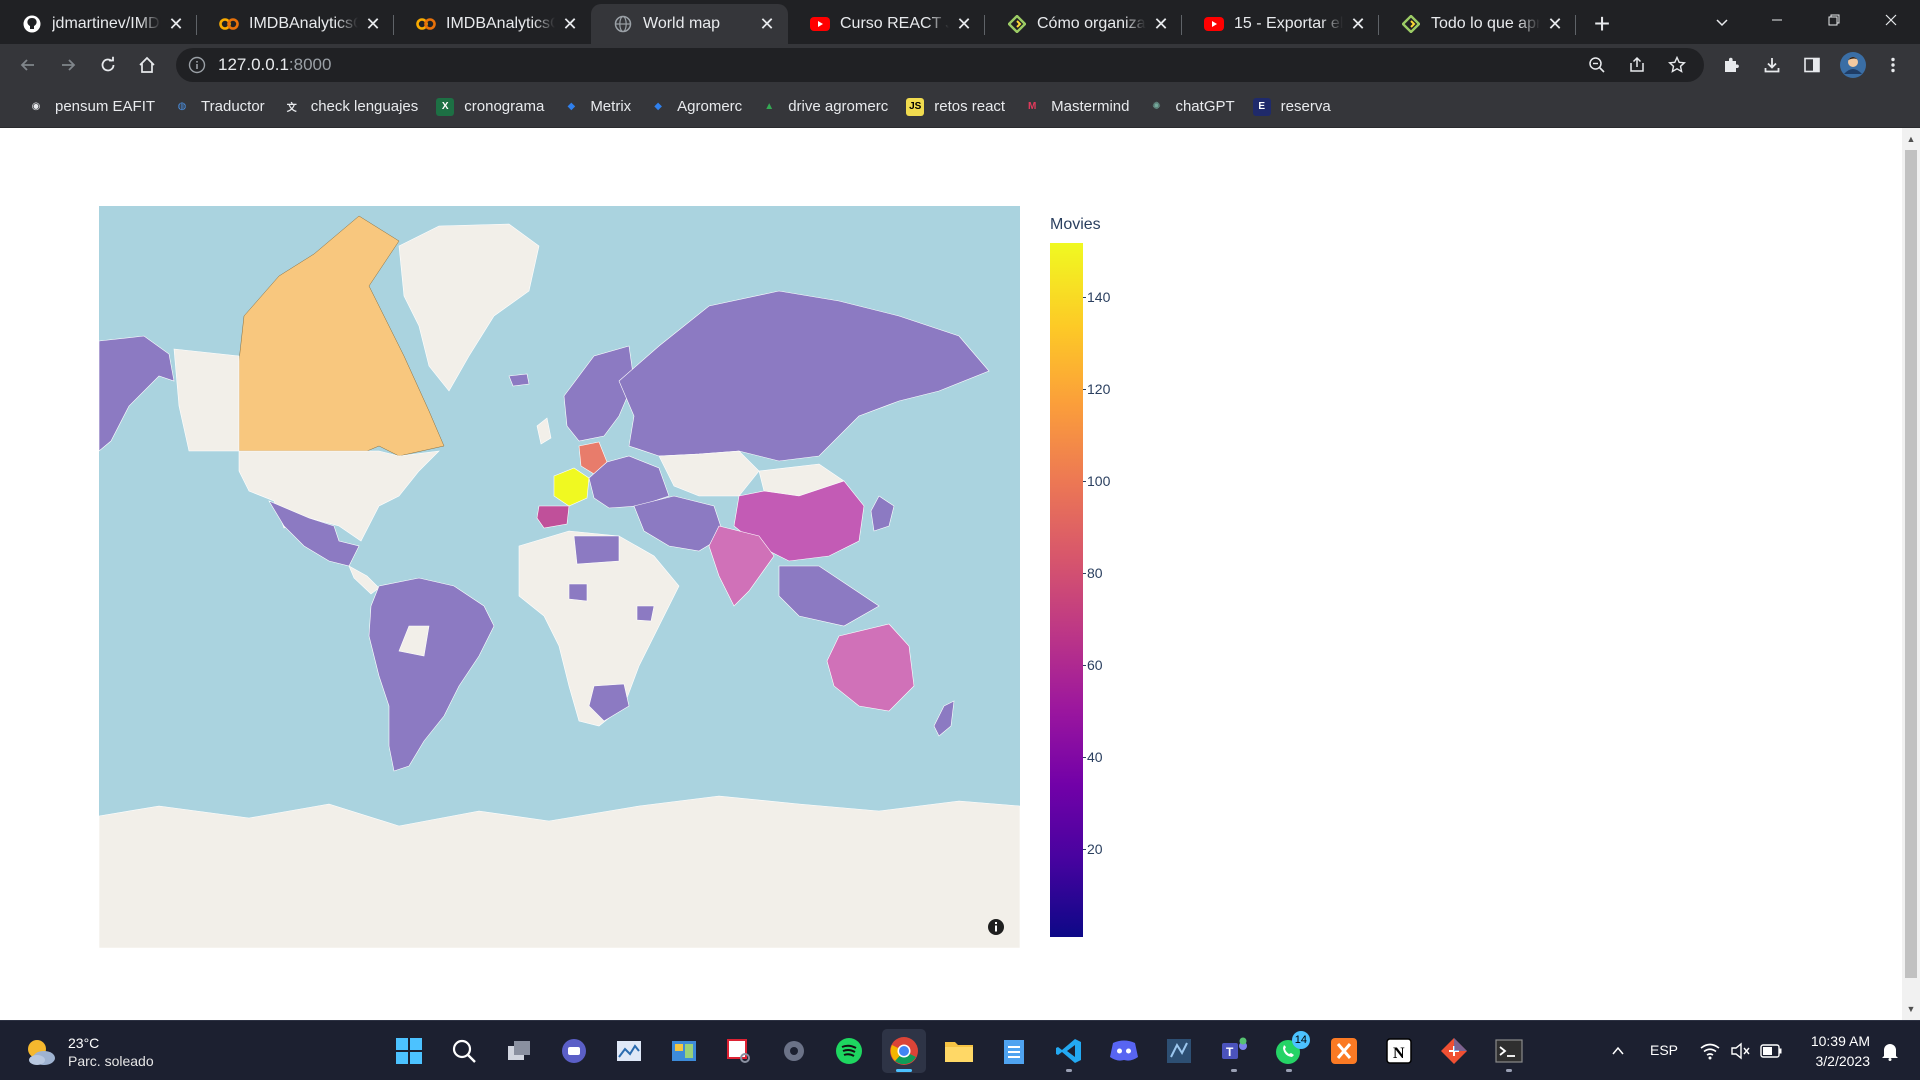 The image size is (1920, 1080). Describe the element at coordinates (689, 24) in the screenshot. I see `tab-3: World map ✕` at that location.